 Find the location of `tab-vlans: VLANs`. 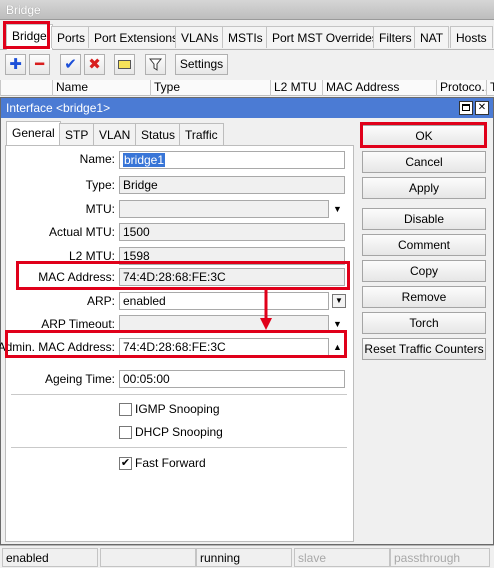

tab-vlans: VLANs is located at coordinates (200, 37).